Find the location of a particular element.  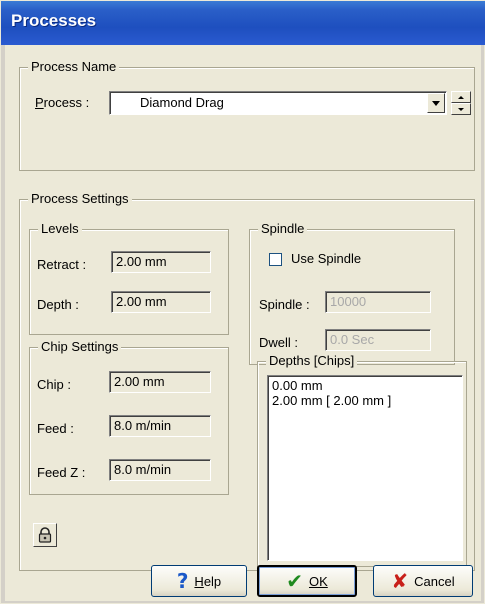

help-button: ? Help is located at coordinates (199, 581).